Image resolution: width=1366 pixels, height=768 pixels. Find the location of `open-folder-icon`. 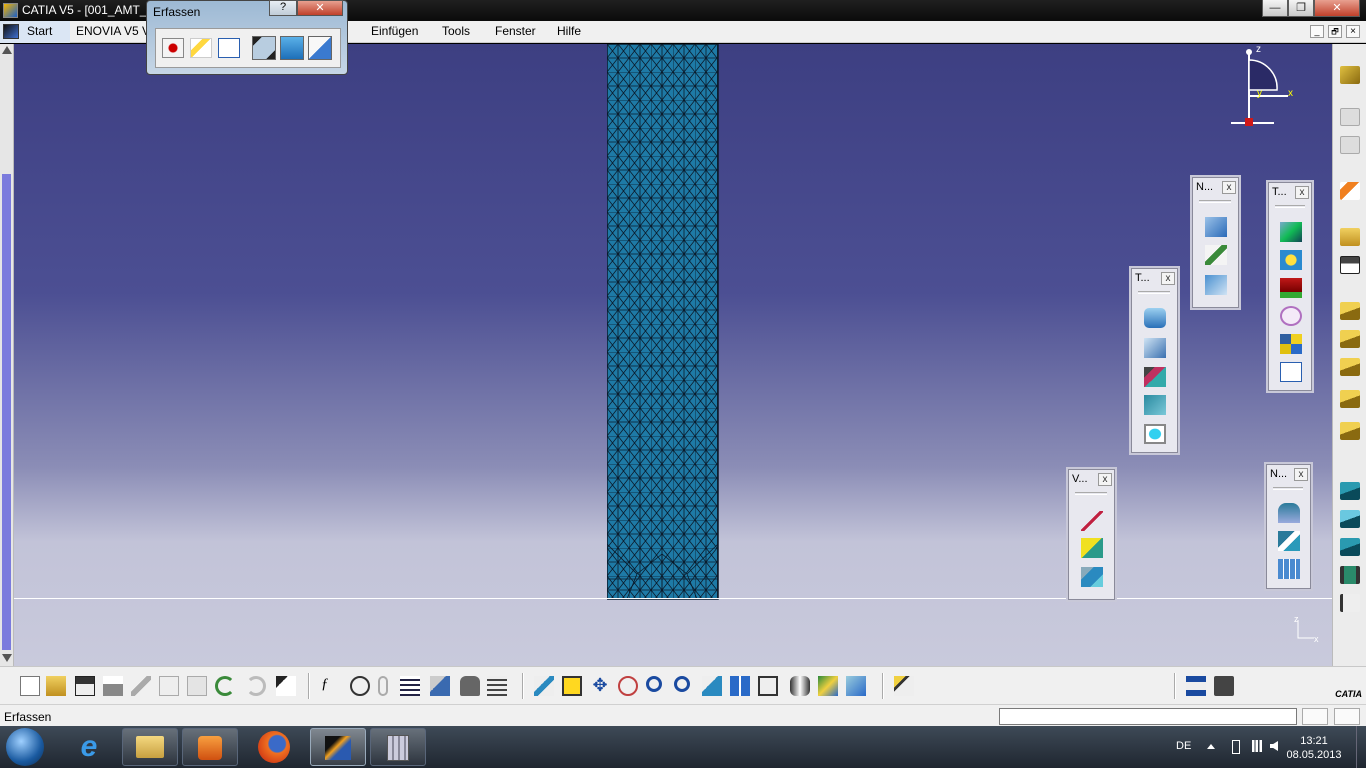

open-folder-icon is located at coordinates (1350, 237).